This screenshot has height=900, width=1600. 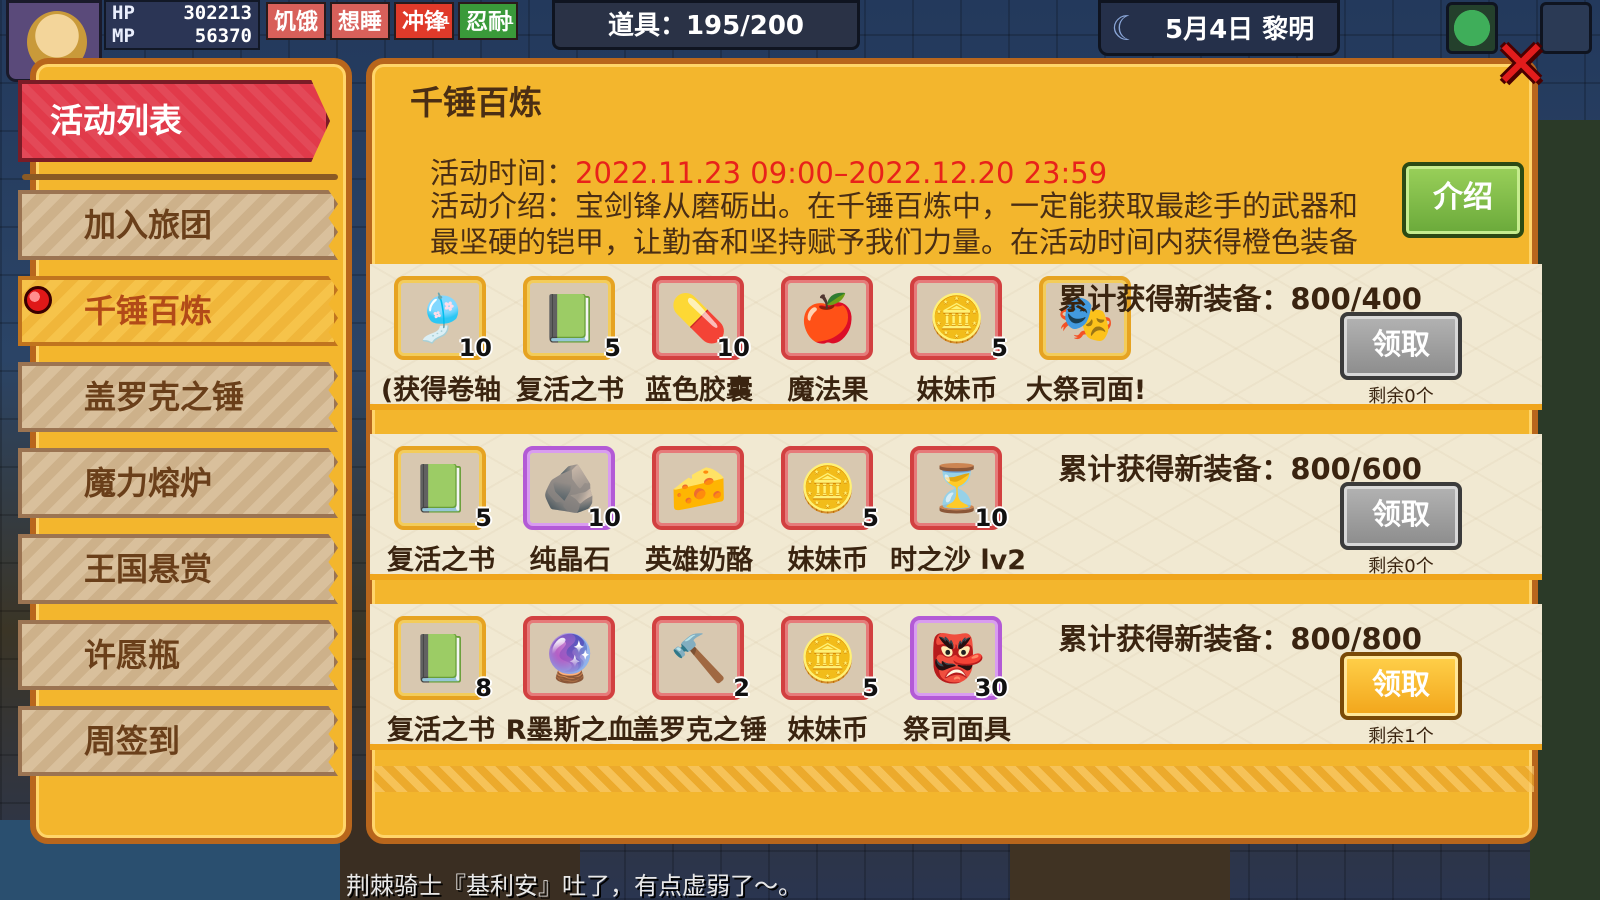 What do you see at coordinates (828, 318) in the screenshot?
I see `magic-fruit-icon: 🍎` at bounding box center [828, 318].